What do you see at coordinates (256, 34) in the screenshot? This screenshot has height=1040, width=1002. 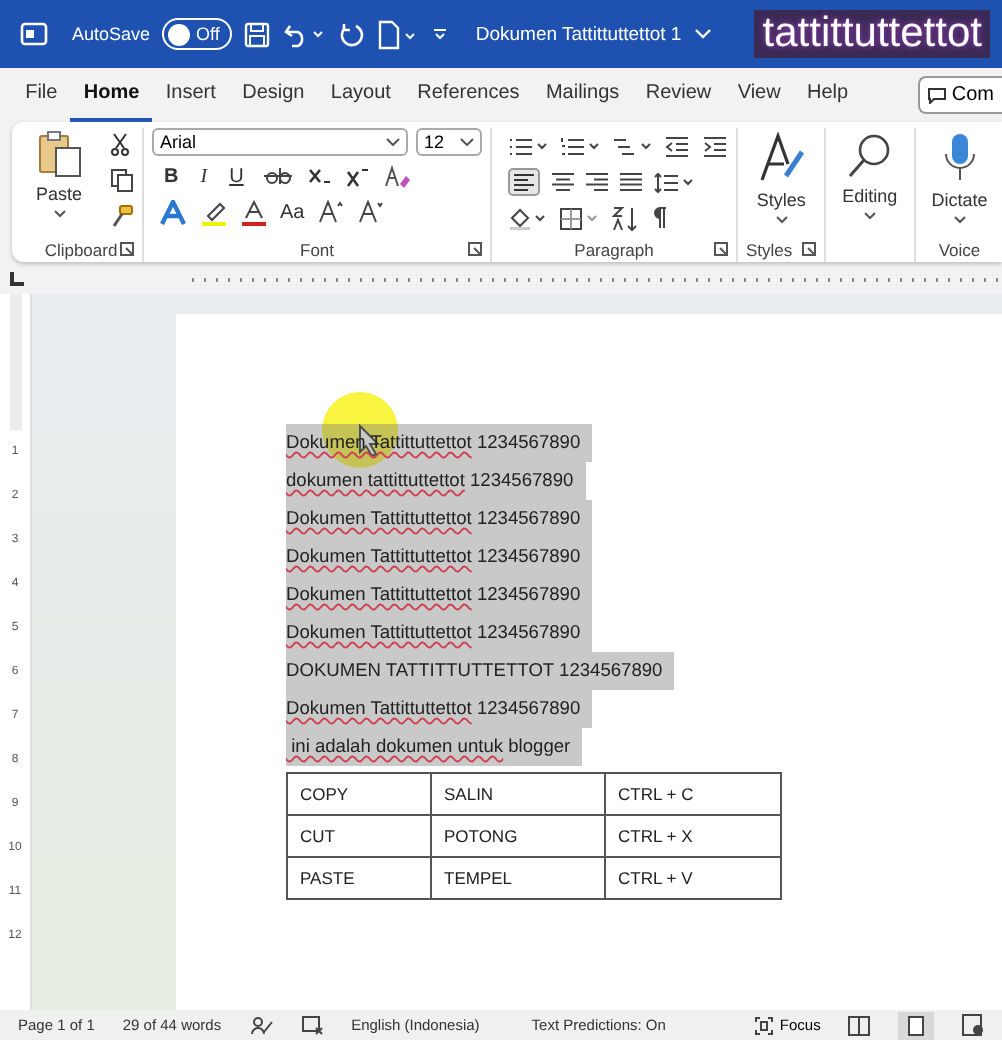 I see `save-icon` at bounding box center [256, 34].